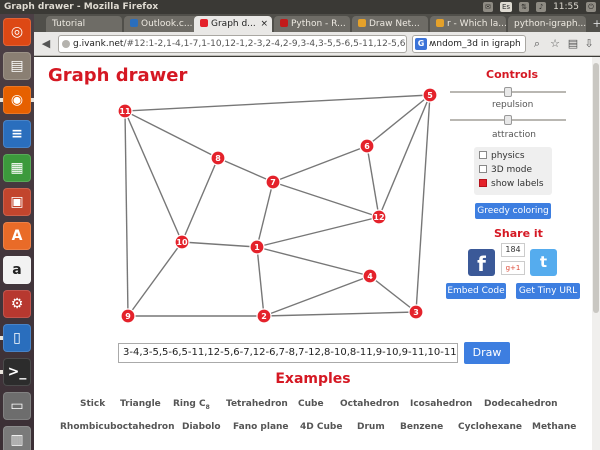 The image size is (600, 450). Describe the element at coordinates (421, 44) in the screenshot. I see `google-icon: G` at that location.